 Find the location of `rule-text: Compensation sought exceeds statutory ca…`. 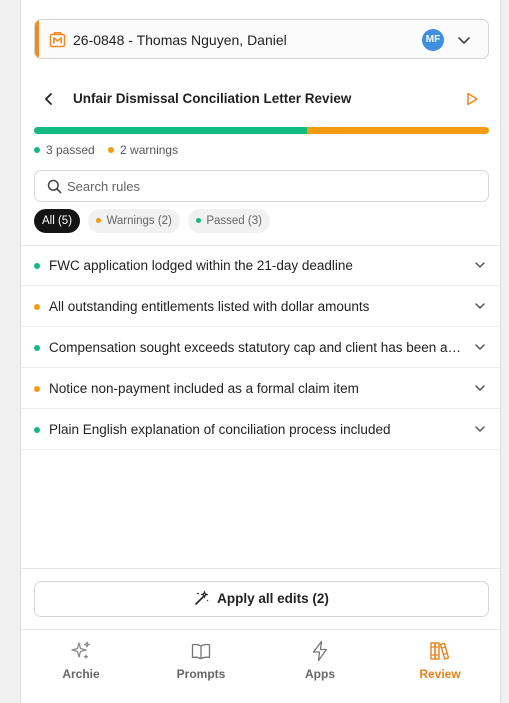

rule-text: Compensation sought exceeds statutory ca… is located at coordinates (256, 347).